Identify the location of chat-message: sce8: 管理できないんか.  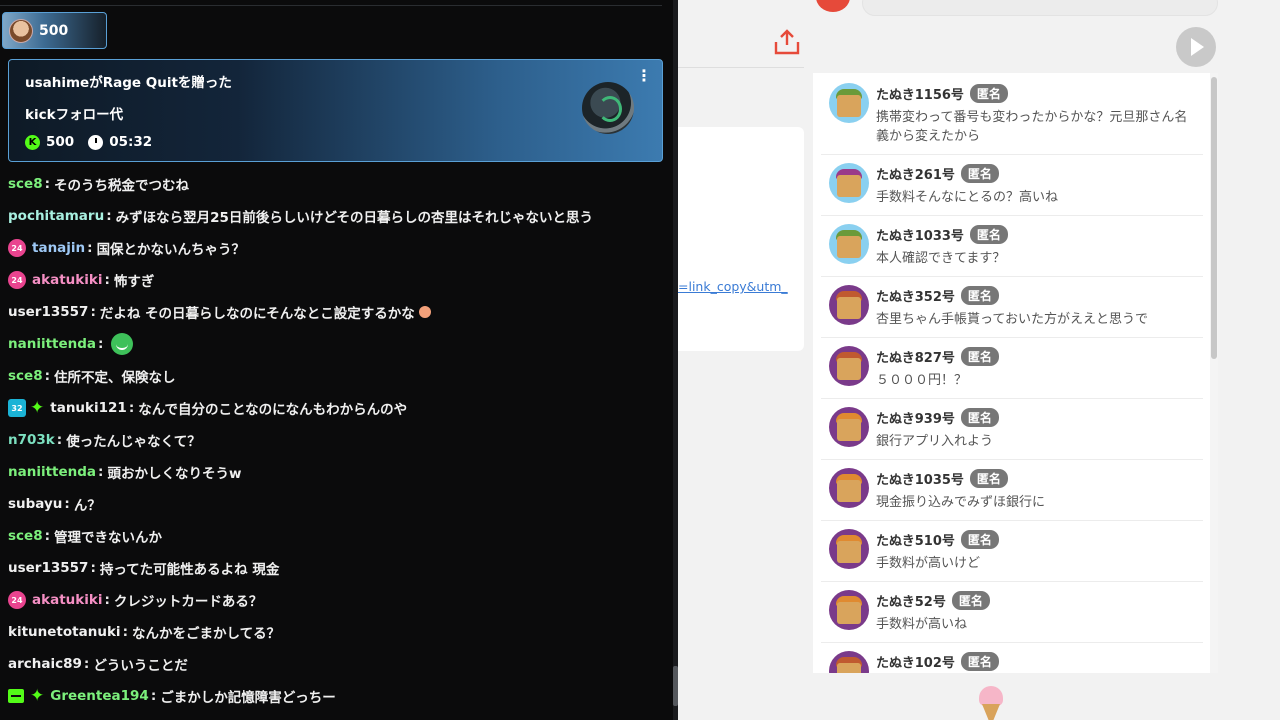
(338, 536).